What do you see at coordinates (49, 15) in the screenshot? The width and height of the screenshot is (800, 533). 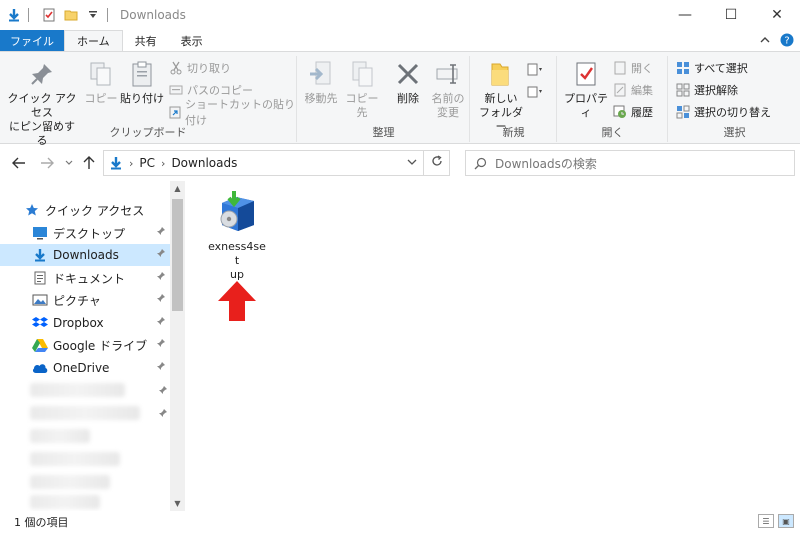 I see `properties-quick-icon` at bounding box center [49, 15].